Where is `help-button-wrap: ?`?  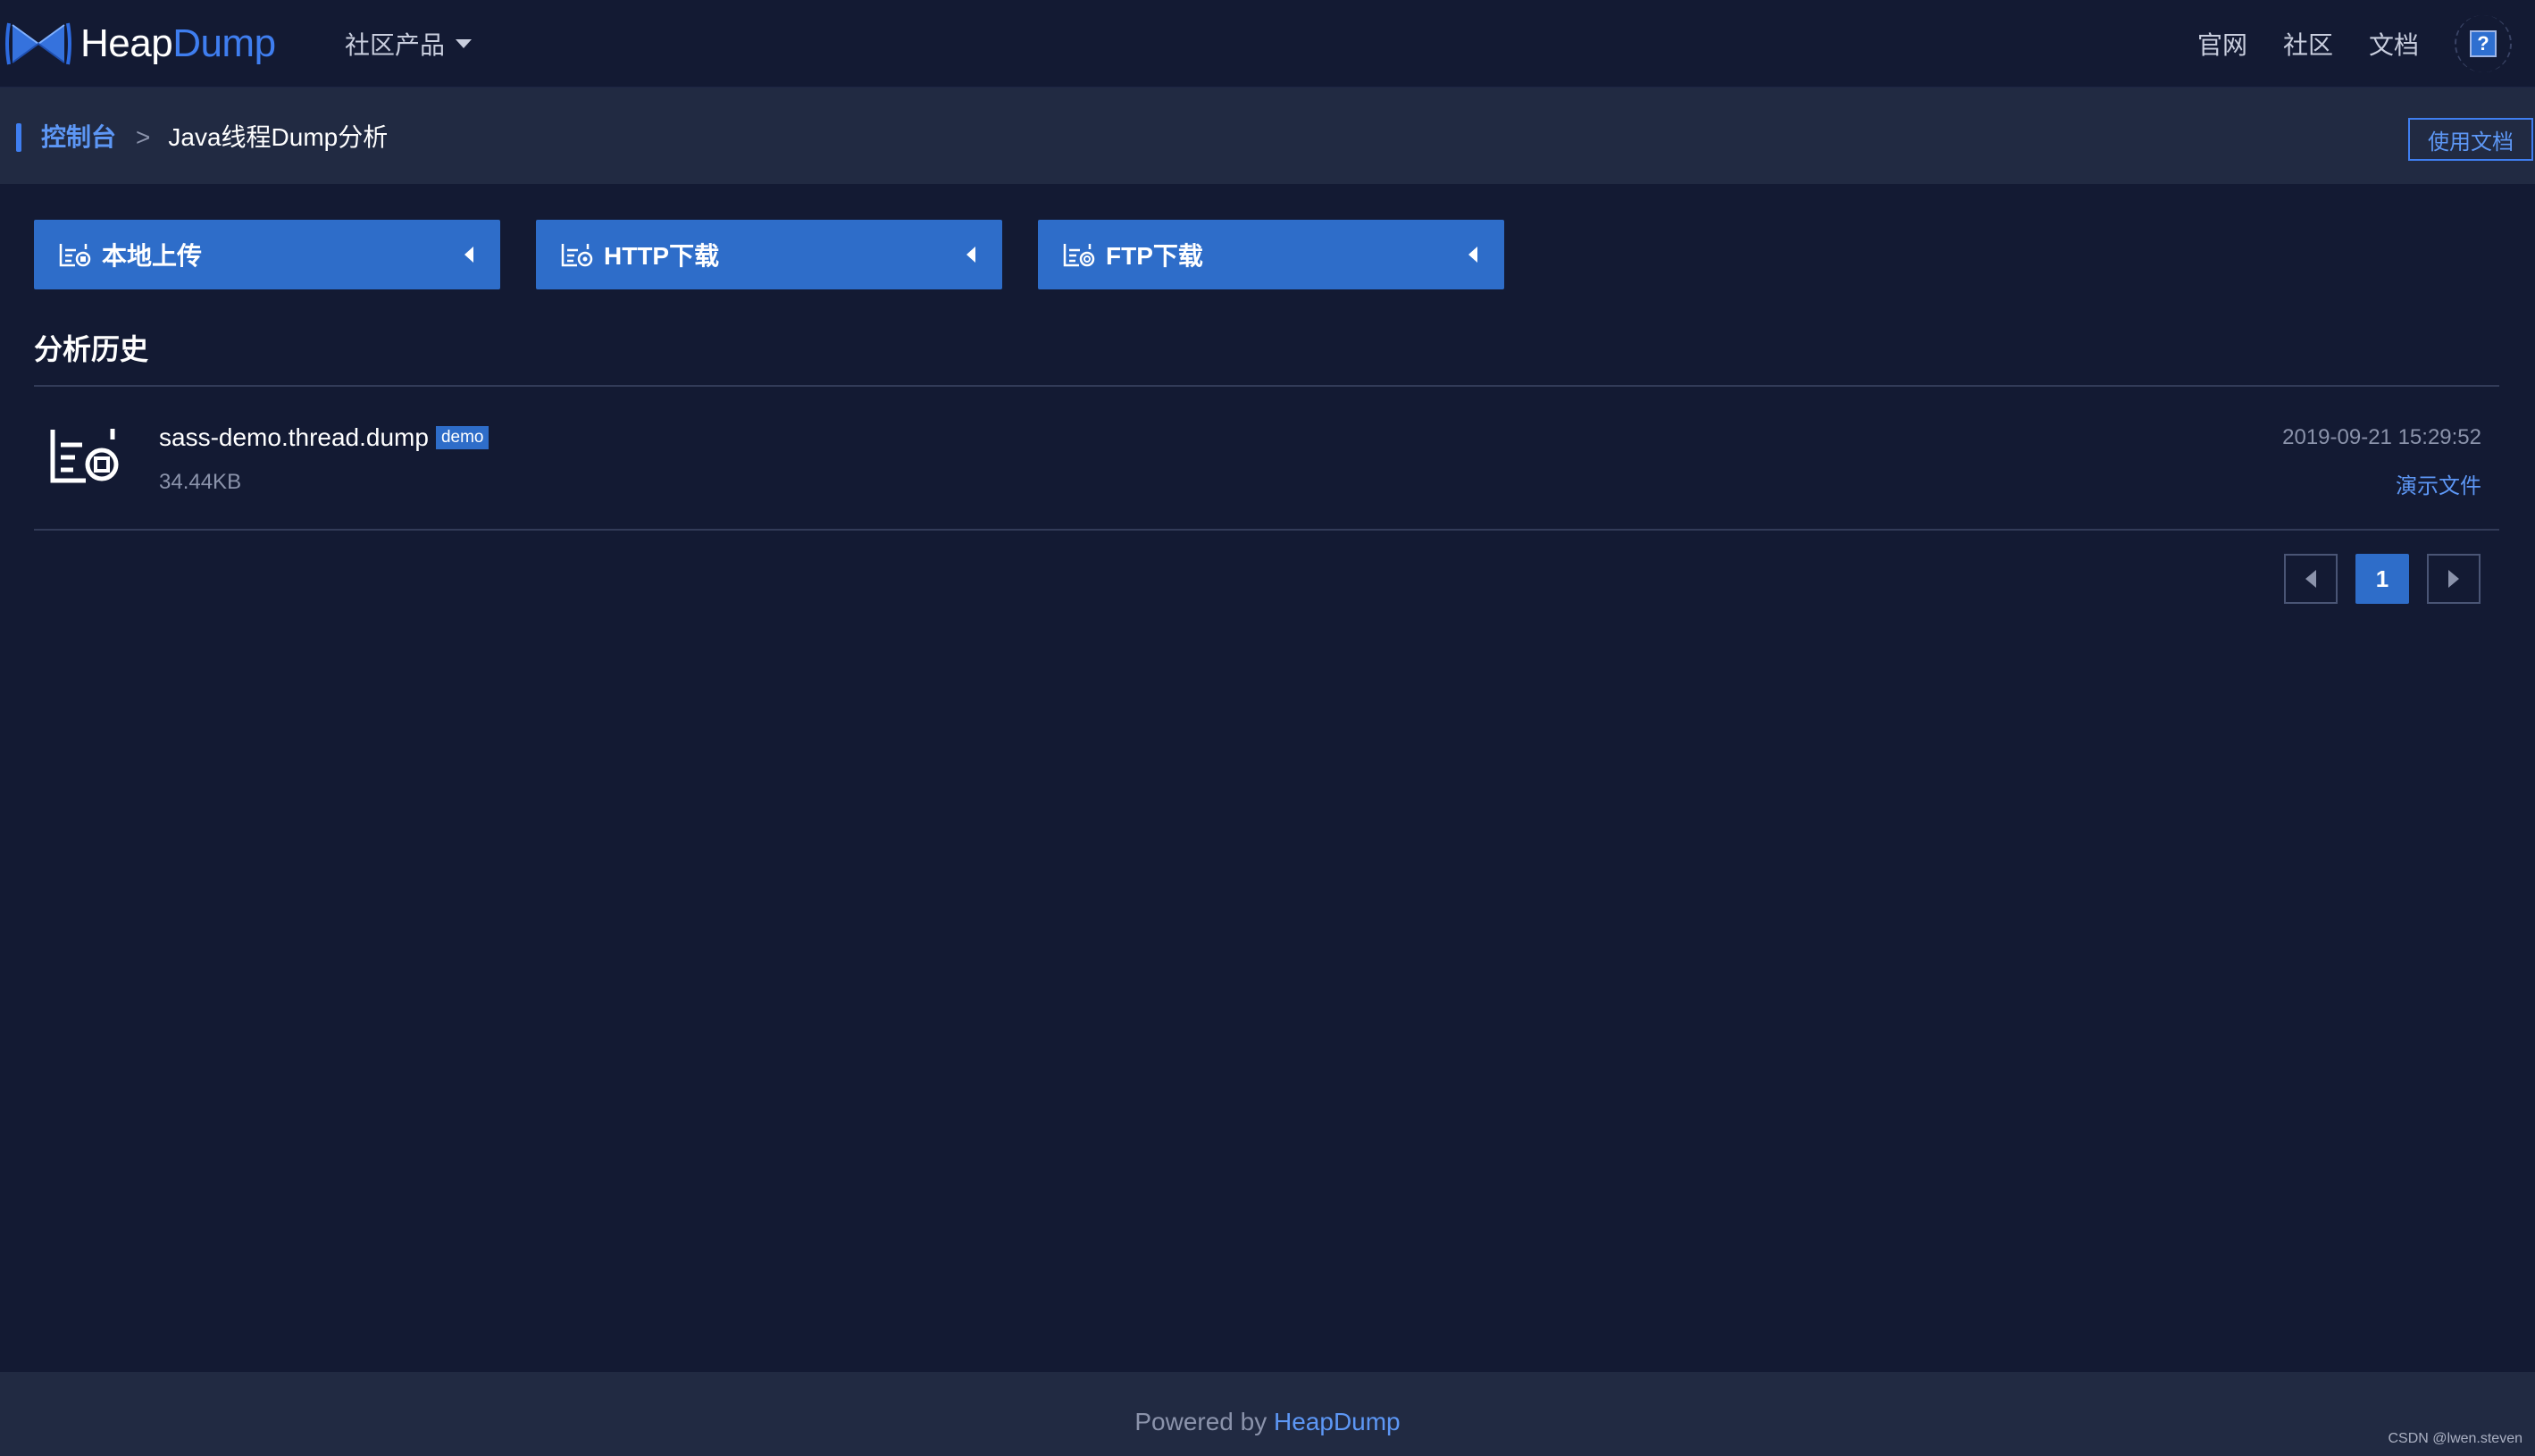
help-button-wrap: ? is located at coordinates (2483, 43).